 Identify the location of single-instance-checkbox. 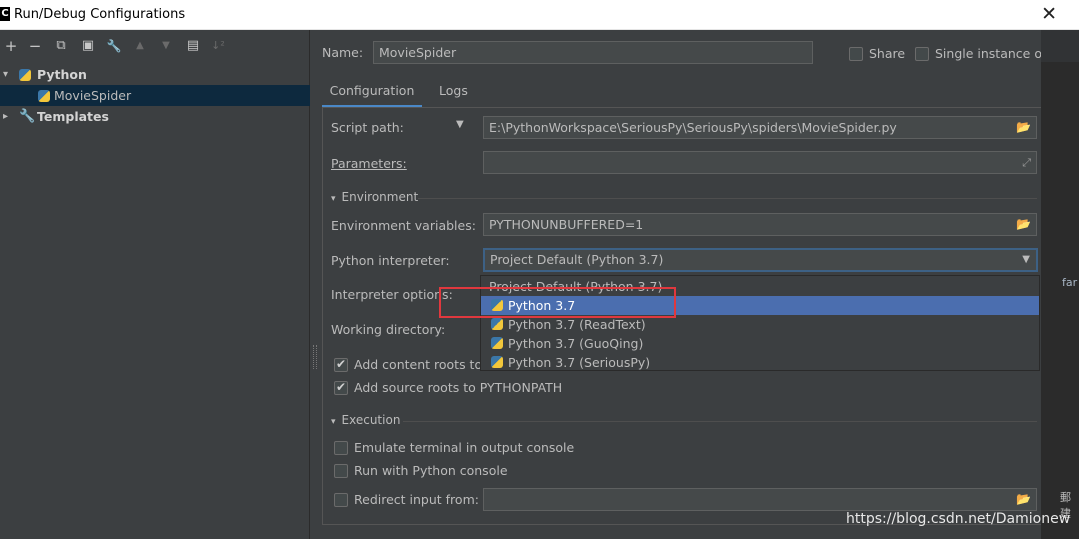
(922, 54).